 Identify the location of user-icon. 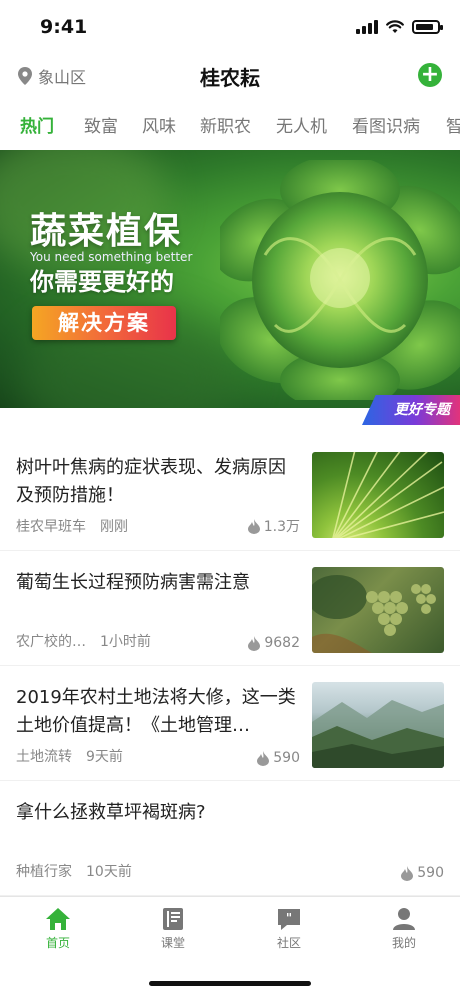
(404, 919).